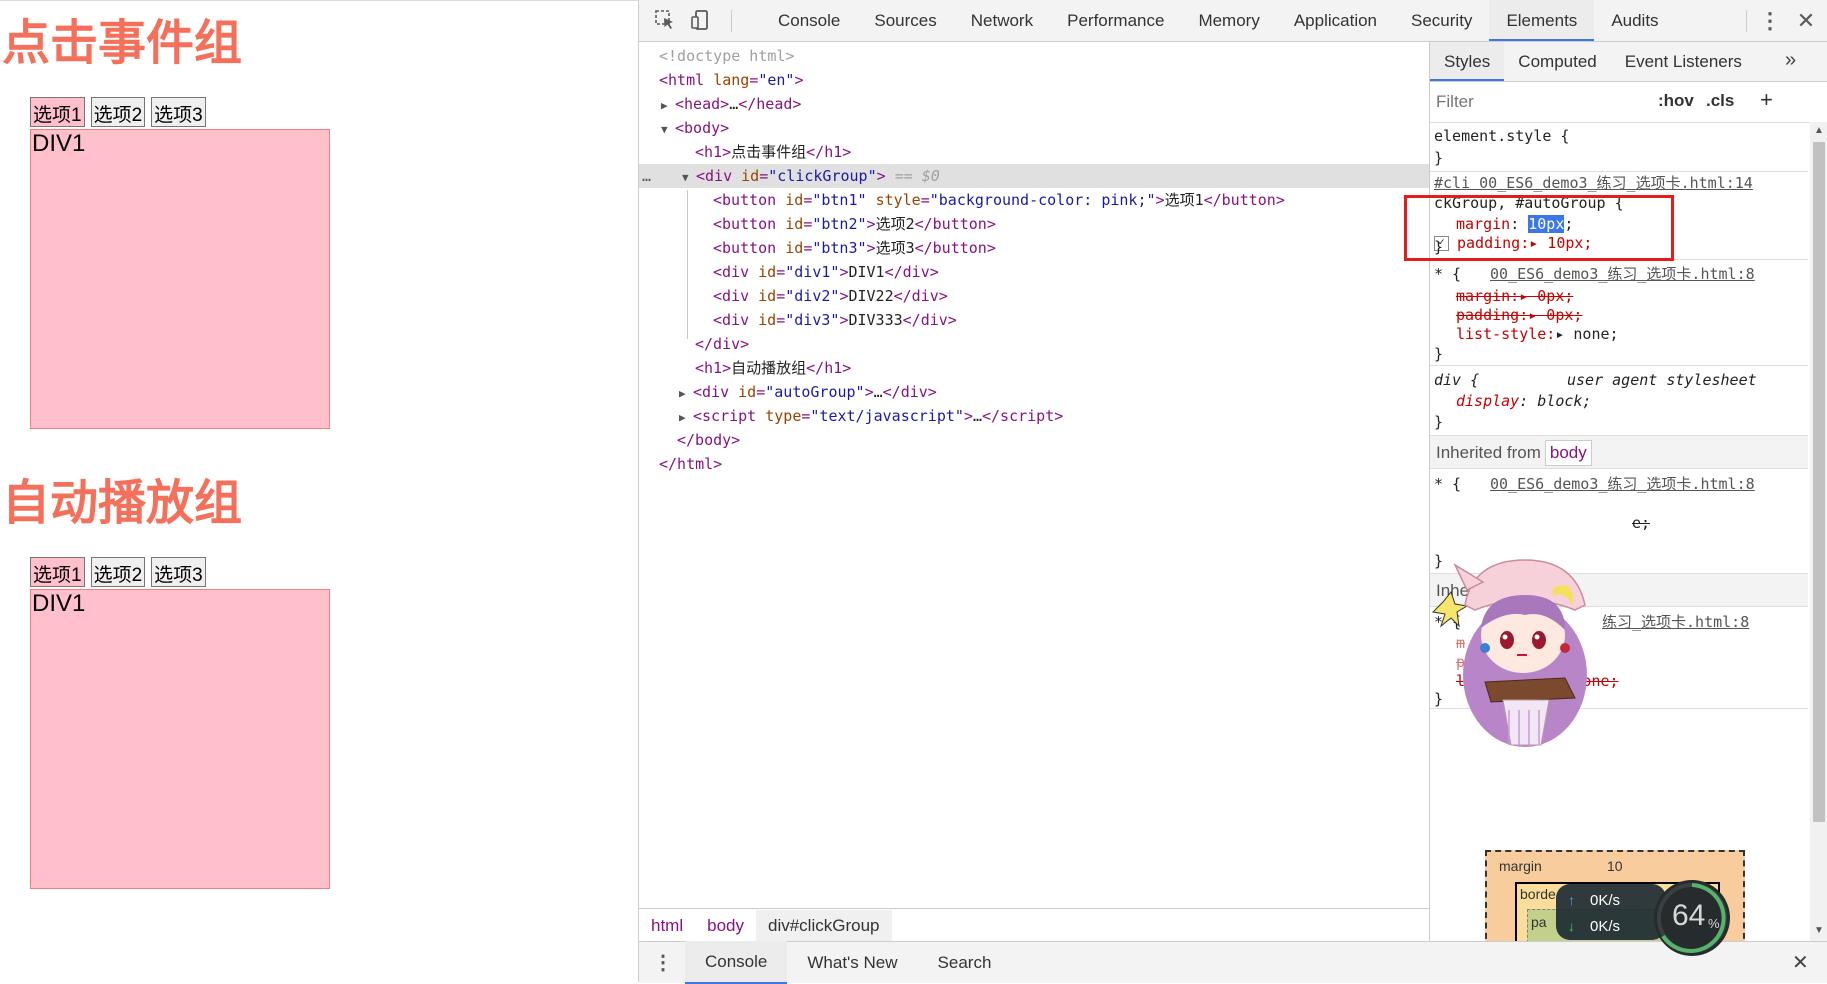  Describe the element at coordinates (773, 368) in the screenshot. I see `dom-line-h1-autoplay: <h1>自动播放组</h1>` at that location.